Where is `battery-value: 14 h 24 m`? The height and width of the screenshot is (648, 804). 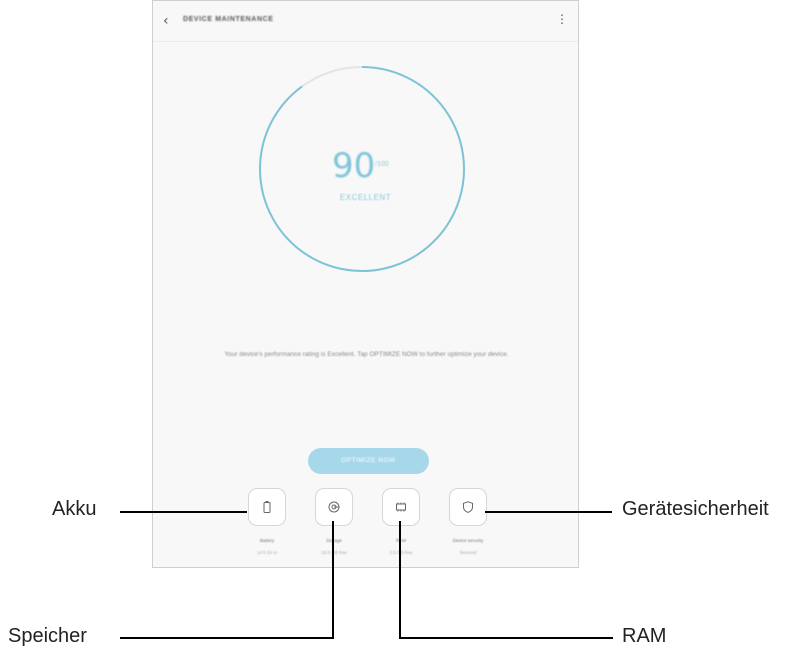
battery-value: 14 h 24 m is located at coordinates (266, 552).